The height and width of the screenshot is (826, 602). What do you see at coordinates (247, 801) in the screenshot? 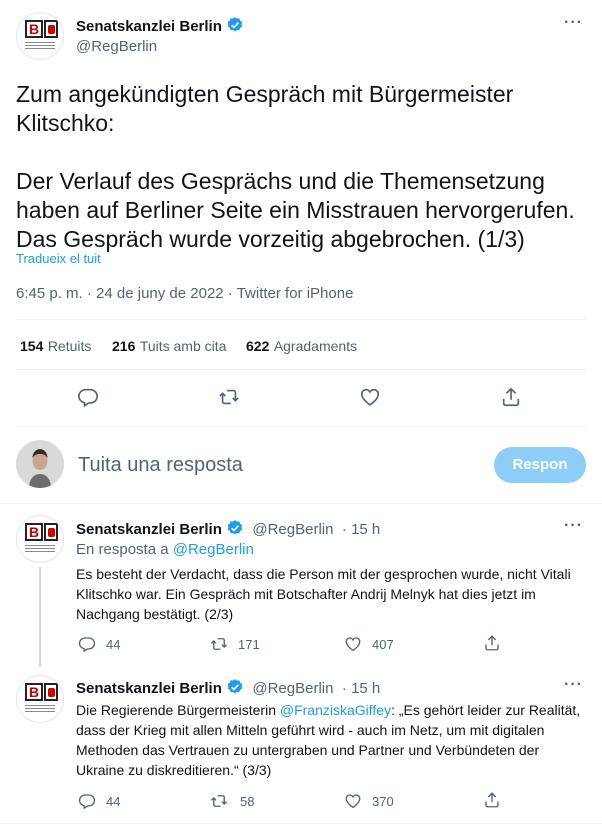
I see `retweet-count: 58` at bounding box center [247, 801].